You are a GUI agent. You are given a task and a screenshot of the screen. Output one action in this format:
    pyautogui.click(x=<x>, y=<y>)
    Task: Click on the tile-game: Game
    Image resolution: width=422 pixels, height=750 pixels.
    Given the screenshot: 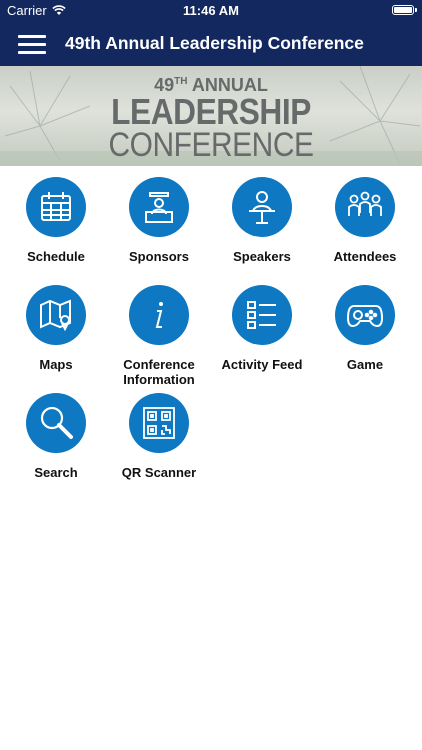 What is the action you would take?
    pyautogui.click(x=365, y=328)
    